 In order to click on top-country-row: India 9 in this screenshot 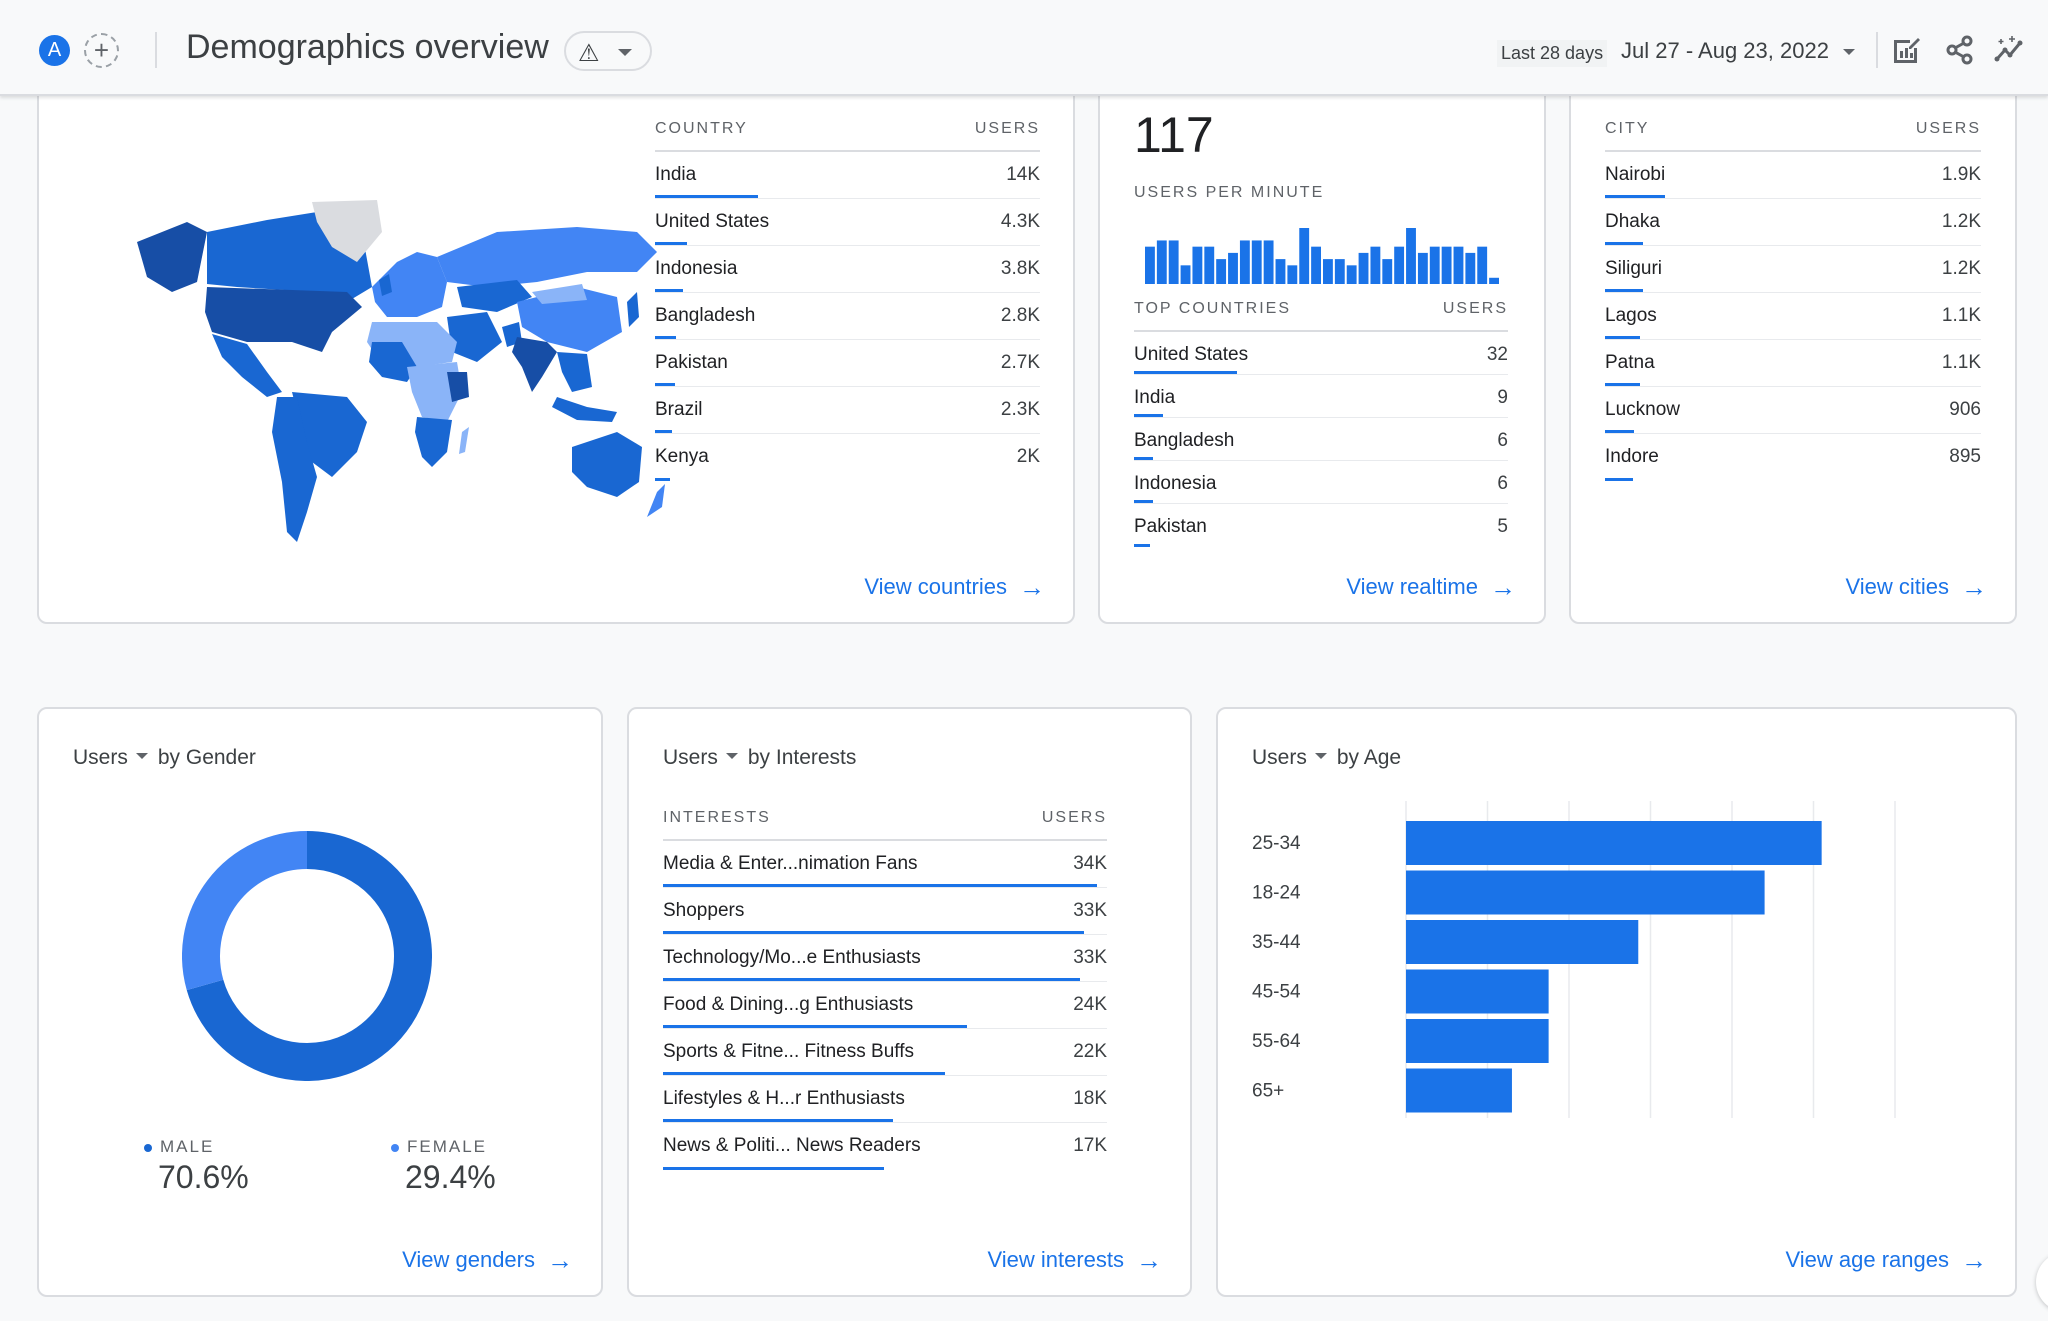, I will do `click(1321, 396)`.